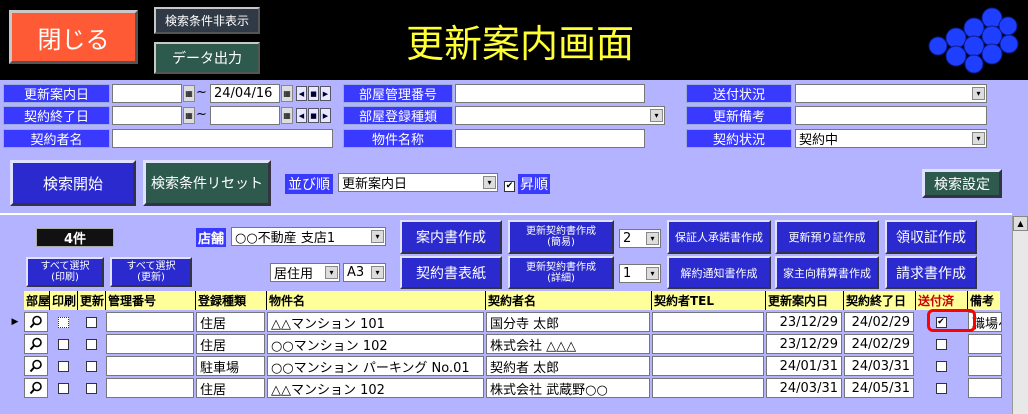 Image resolution: width=1028 pixels, height=414 pixels. What do you see at coordinates (245, 115) in the screenshot?
I see `contract-end-to-input` at bounding box center [245, 115].